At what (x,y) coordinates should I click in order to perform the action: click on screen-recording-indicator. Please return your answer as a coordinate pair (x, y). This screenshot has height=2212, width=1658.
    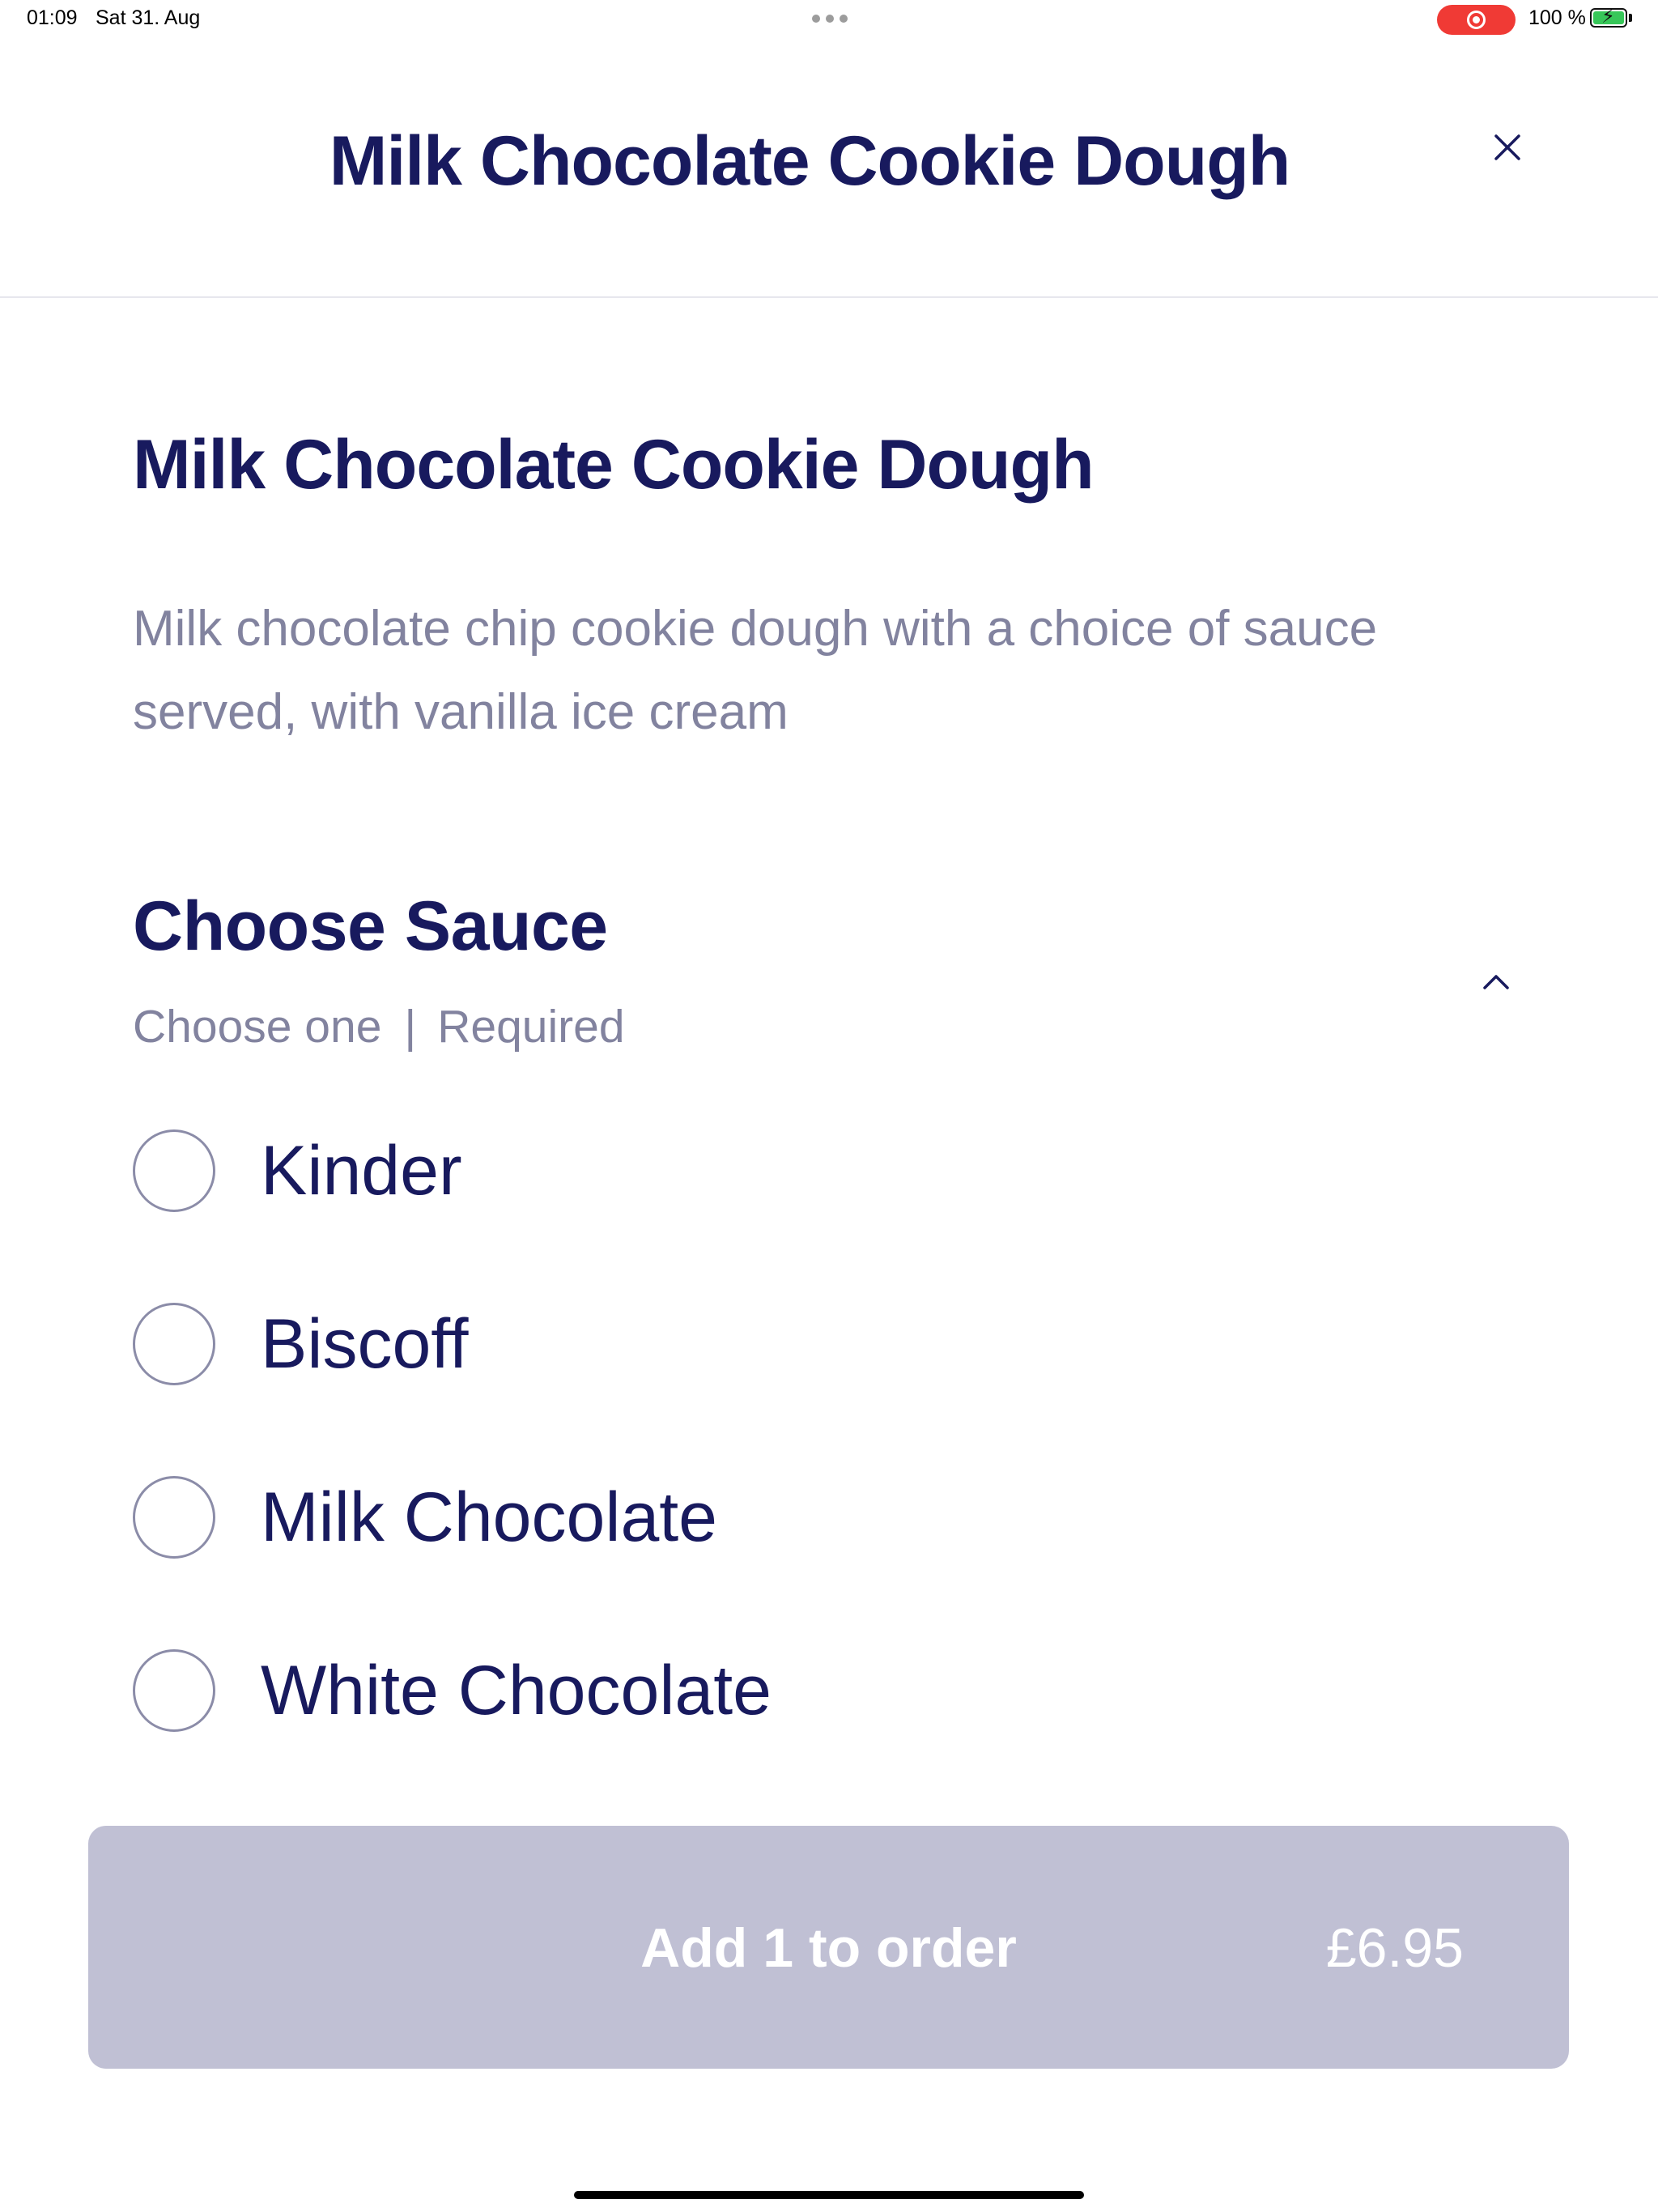
    Looking at the image, I should click on (1476, 20).